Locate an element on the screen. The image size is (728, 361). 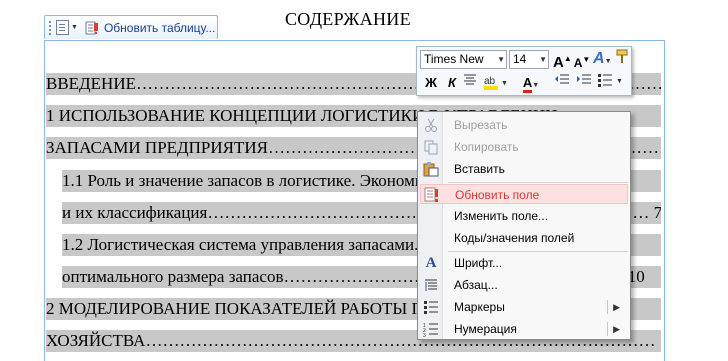
decrease-indent-icon is located at coordinates (562, 79).